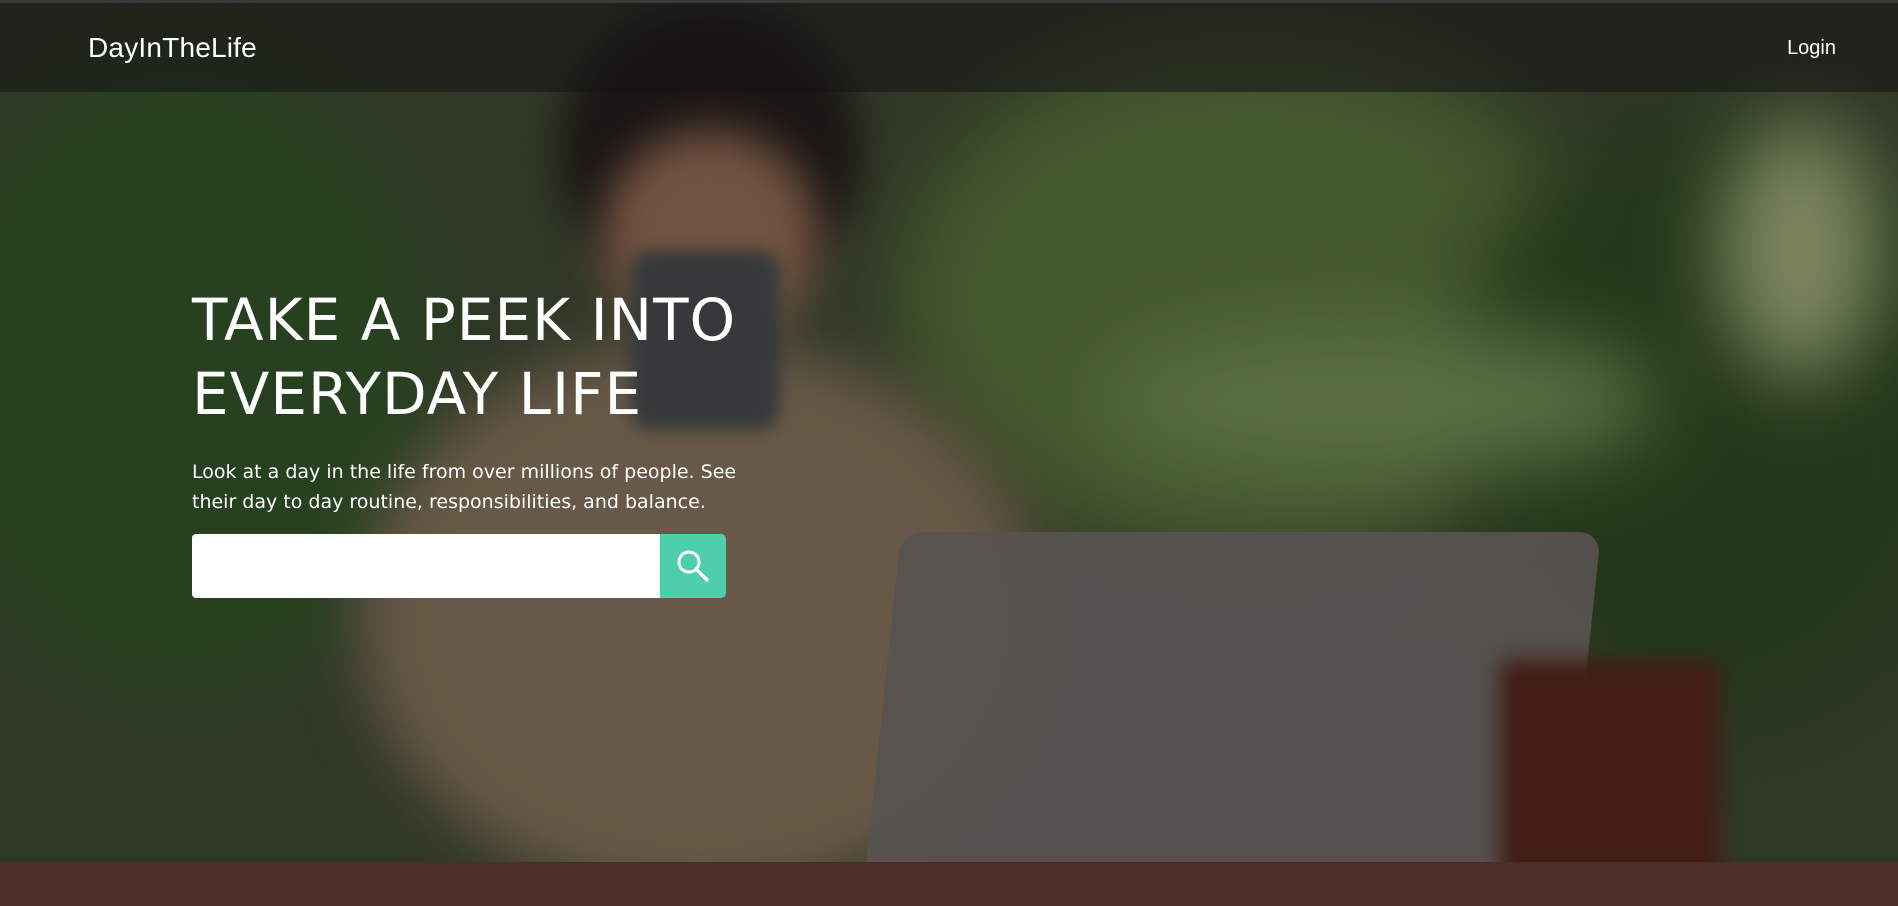 The width and height of the screenshot is (1898, 906). I want to click on search-button, so click(693, 566).